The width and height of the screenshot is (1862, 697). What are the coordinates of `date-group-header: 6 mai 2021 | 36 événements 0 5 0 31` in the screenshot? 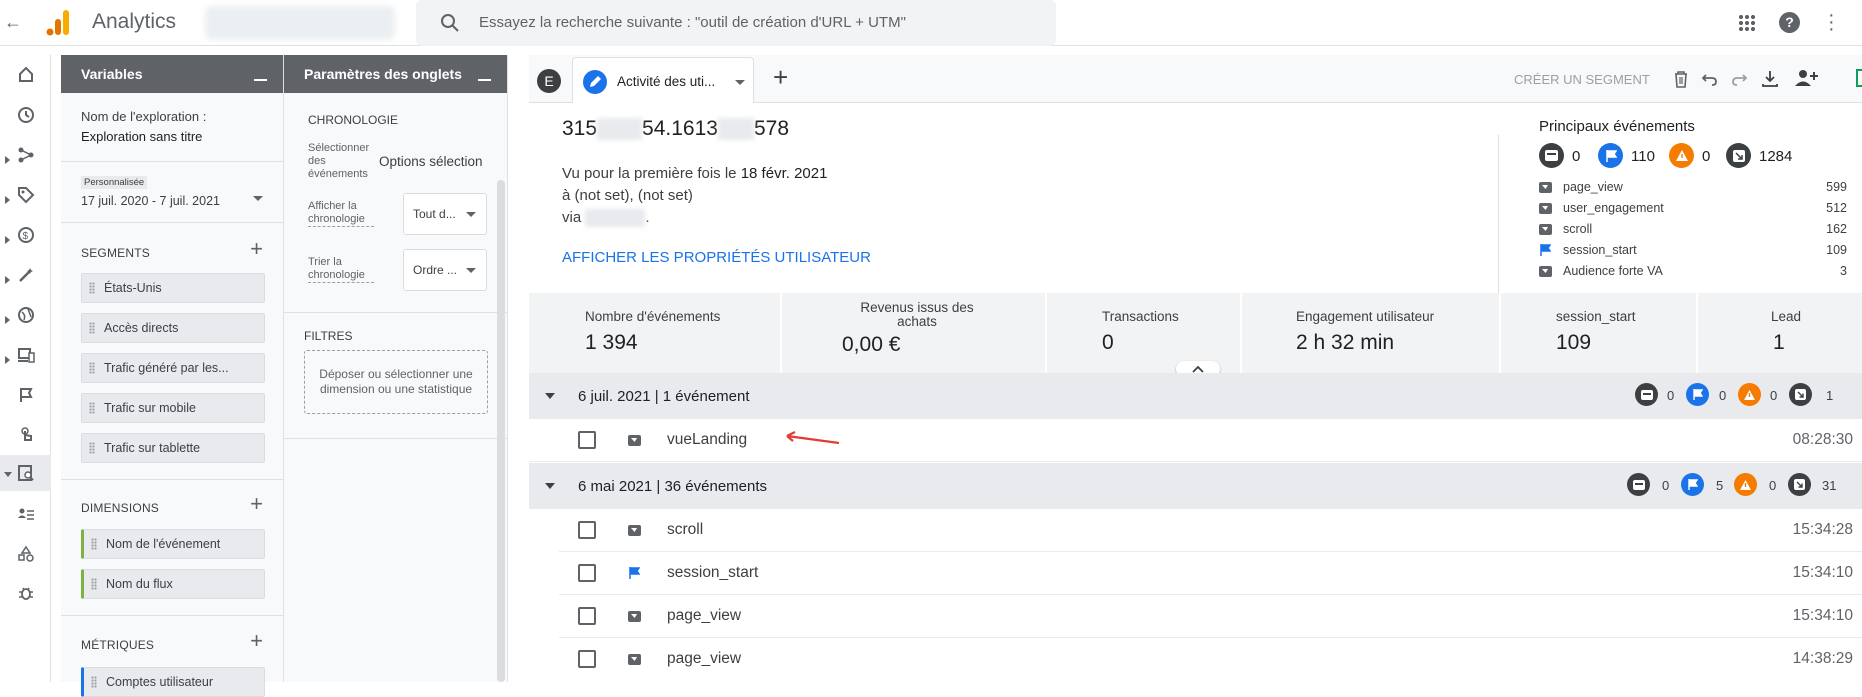 It's located at (1195, 486).